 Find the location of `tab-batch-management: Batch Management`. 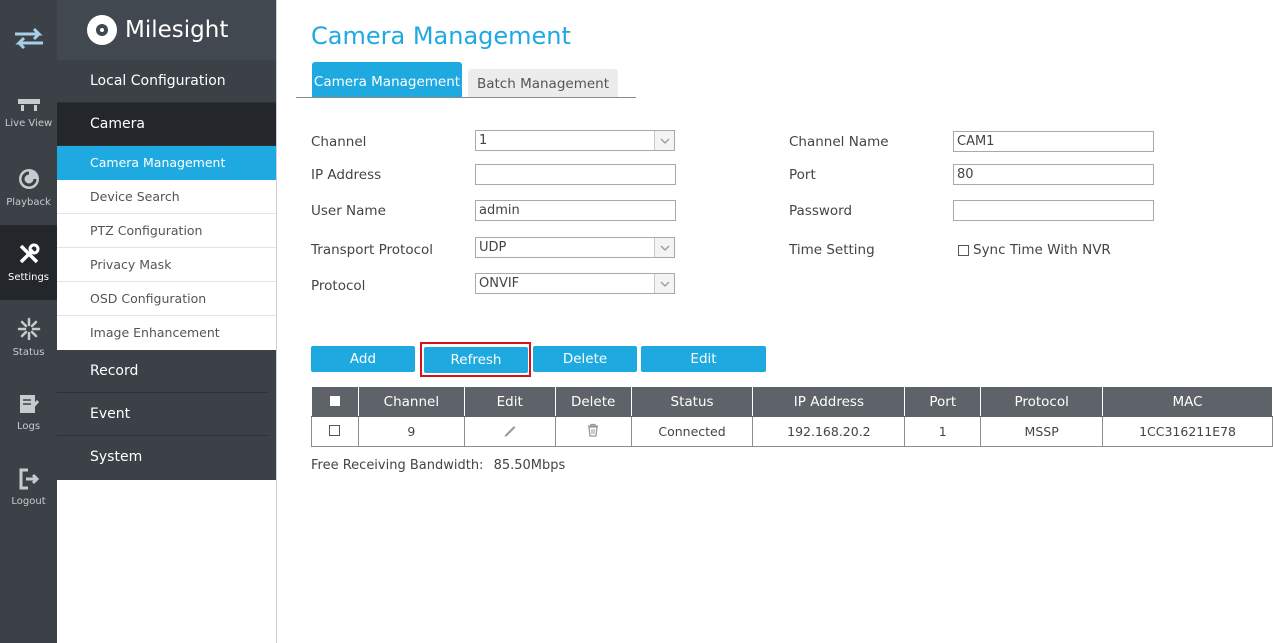

tab-batch-management: Batch Management is located at coordinates (543, 83).